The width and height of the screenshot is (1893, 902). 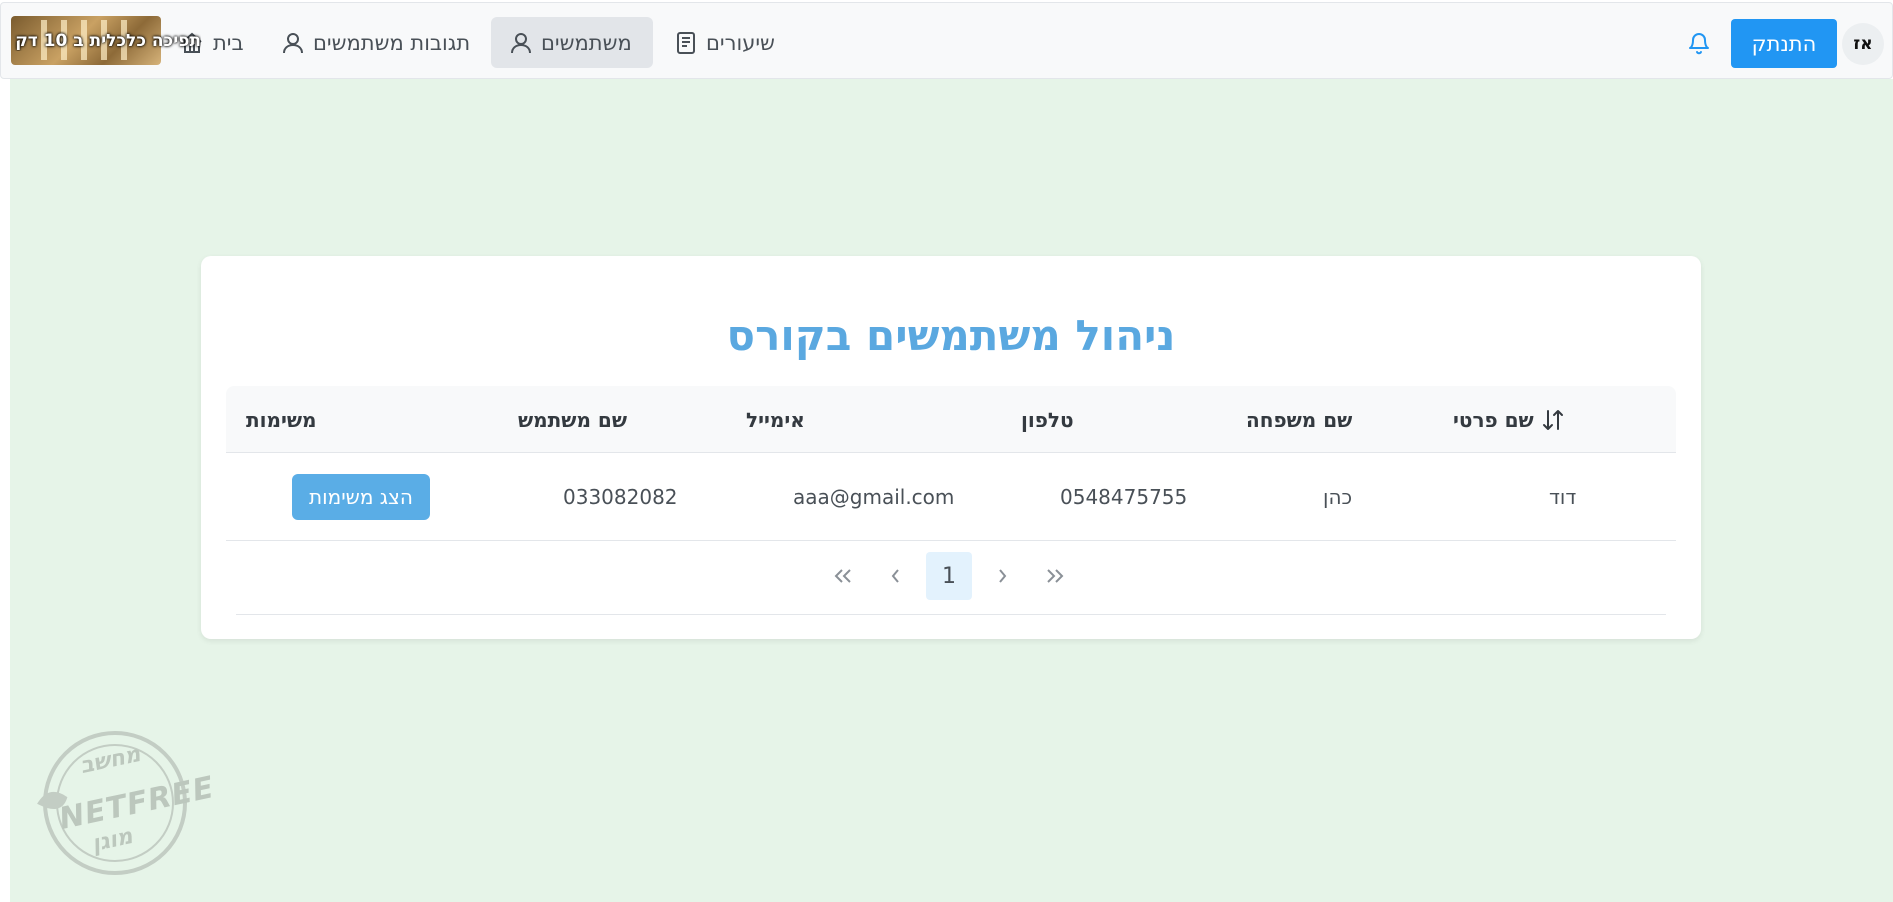 I want to click on page-title: ניהול משתמשים בקורס, so click(x=951, y=335).